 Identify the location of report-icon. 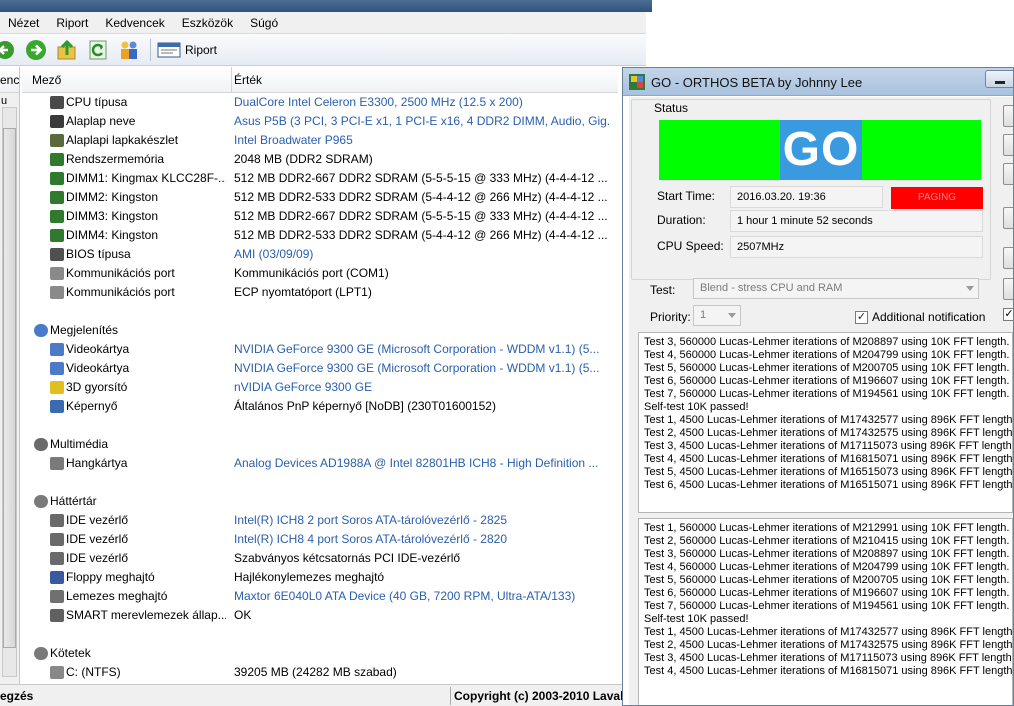
(169, 49).